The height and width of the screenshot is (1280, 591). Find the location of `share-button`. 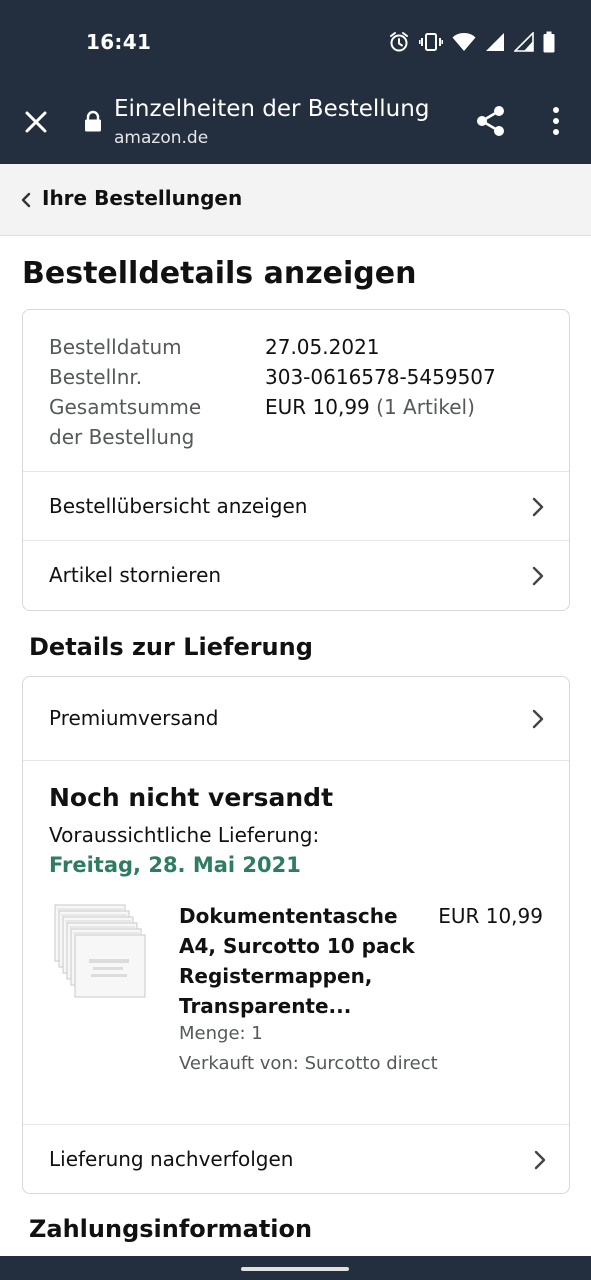

share-button is located at coordinates (491, 121).